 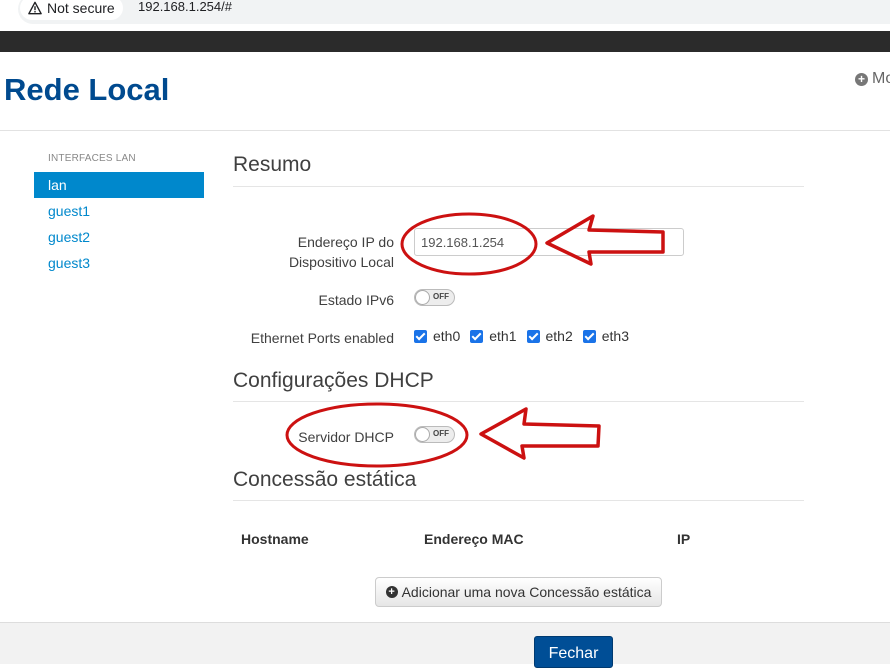 I want to click on annotation-arrow-dhcp, so click(x=540, y=433).